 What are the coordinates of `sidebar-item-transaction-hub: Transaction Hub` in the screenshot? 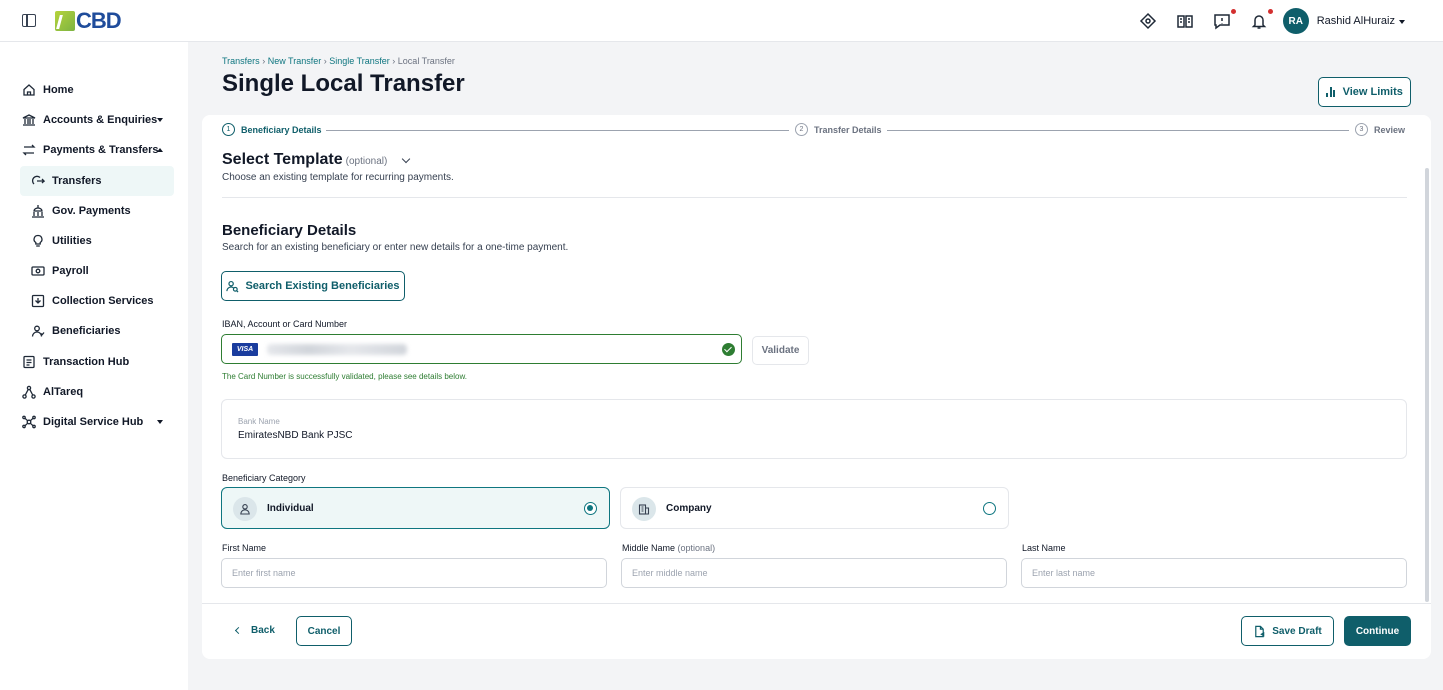 It's located at (94, 362).